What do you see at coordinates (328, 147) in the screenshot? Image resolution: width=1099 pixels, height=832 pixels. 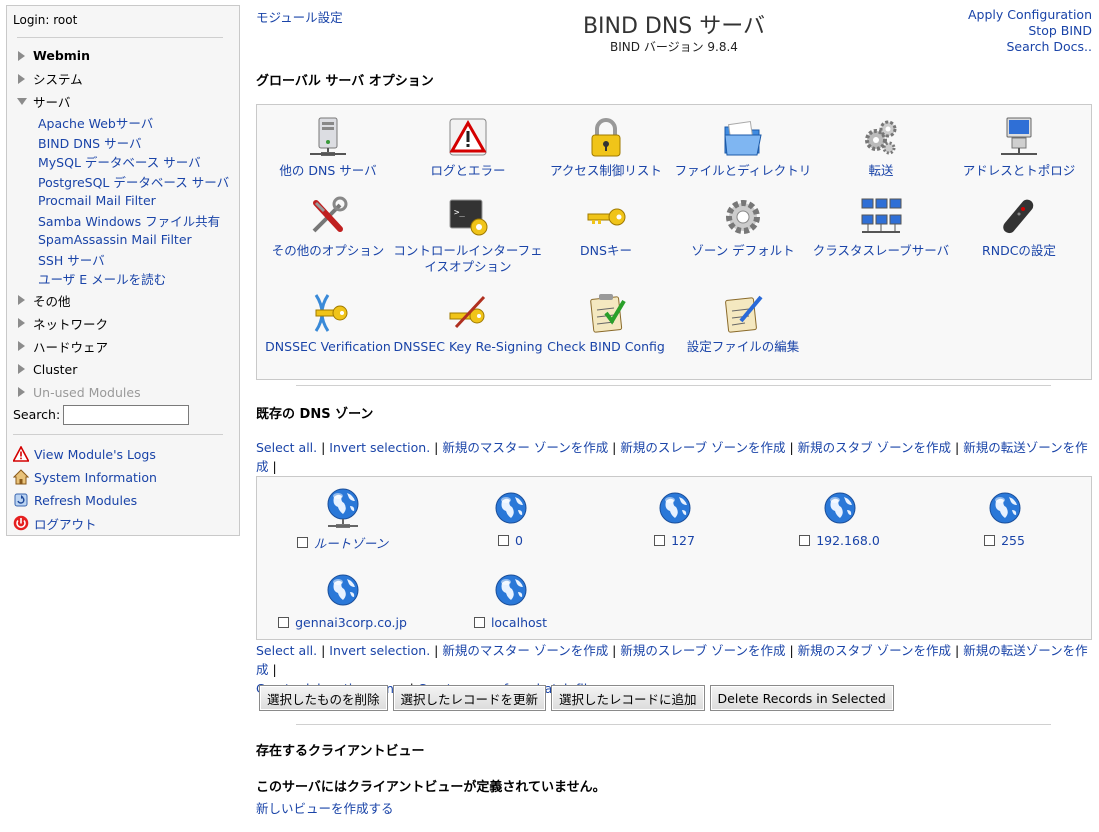 I see `global-option-server: 他の DNS サーバ` at bounding box center [328, 147].